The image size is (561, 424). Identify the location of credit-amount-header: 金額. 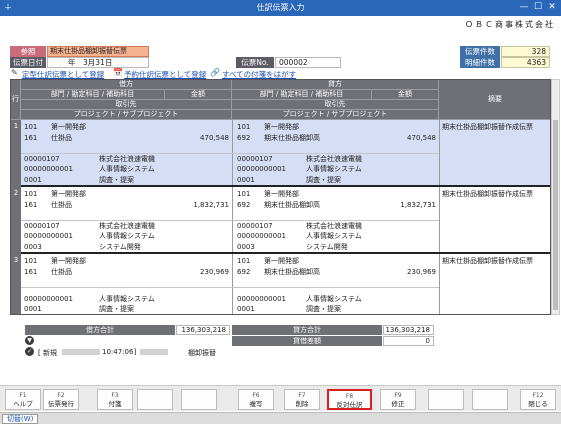
(405, 95).